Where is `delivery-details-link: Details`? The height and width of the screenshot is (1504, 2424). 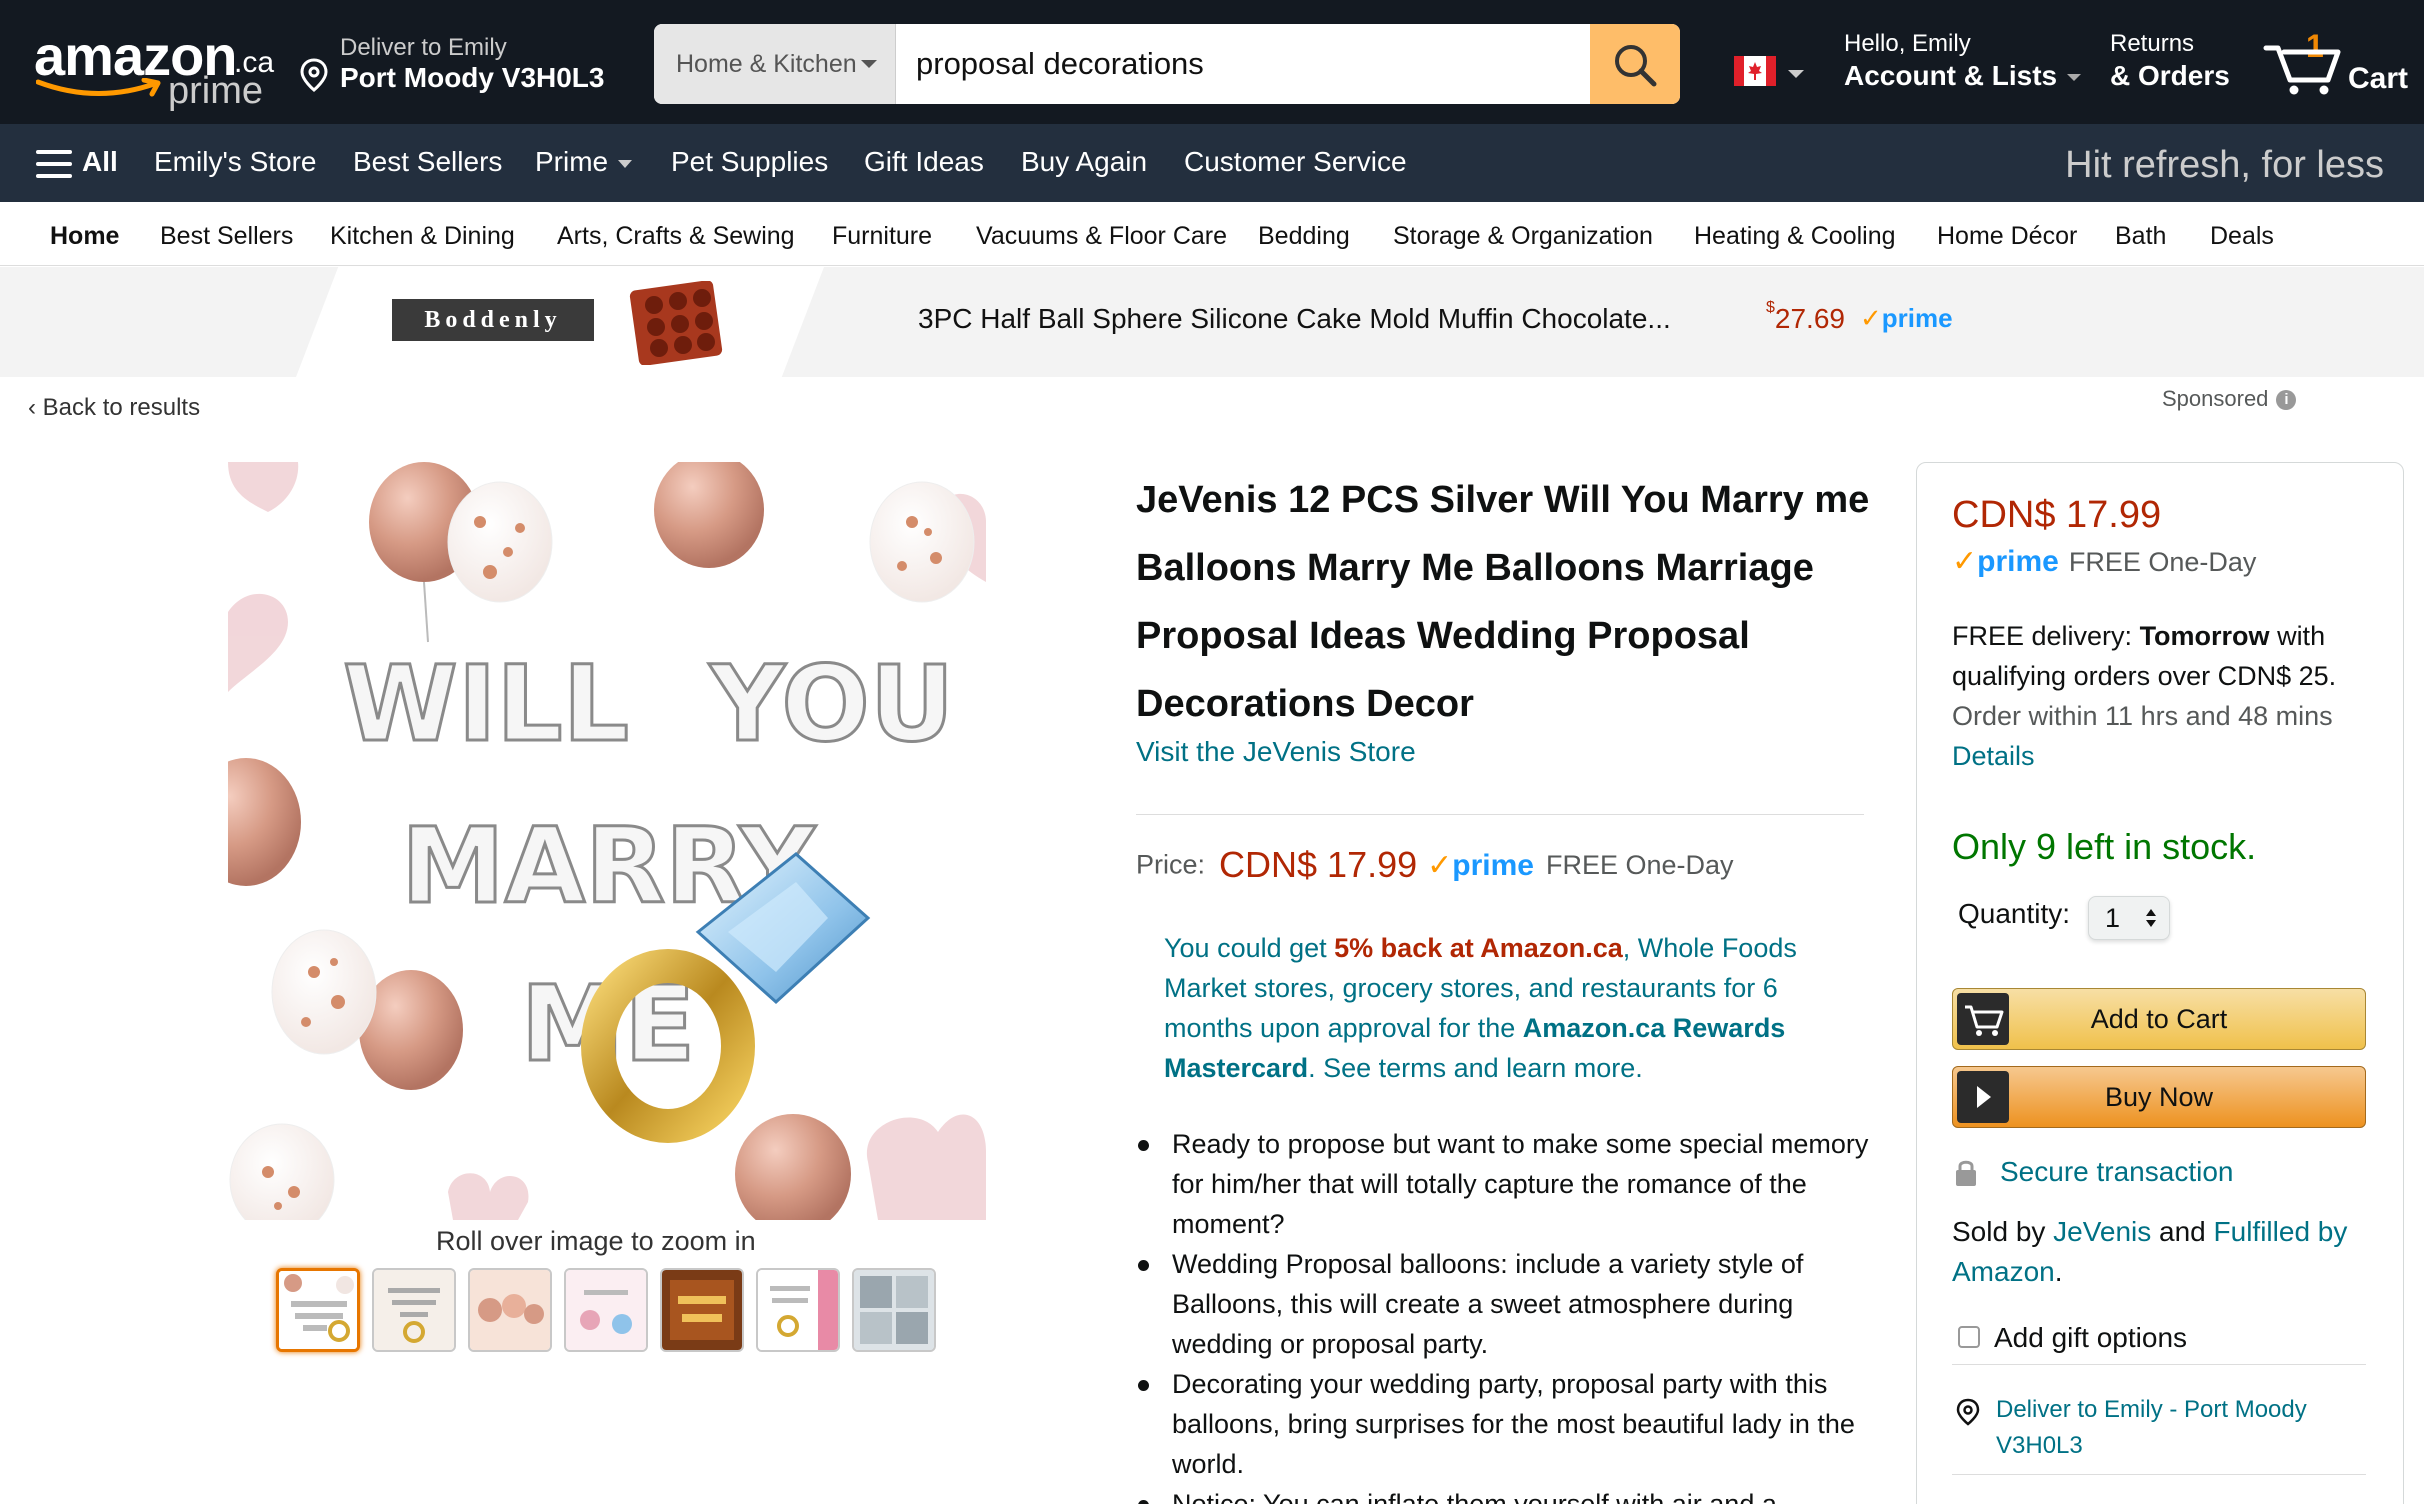 delivery-details-link: Details is located at coordinates (1993, 756).